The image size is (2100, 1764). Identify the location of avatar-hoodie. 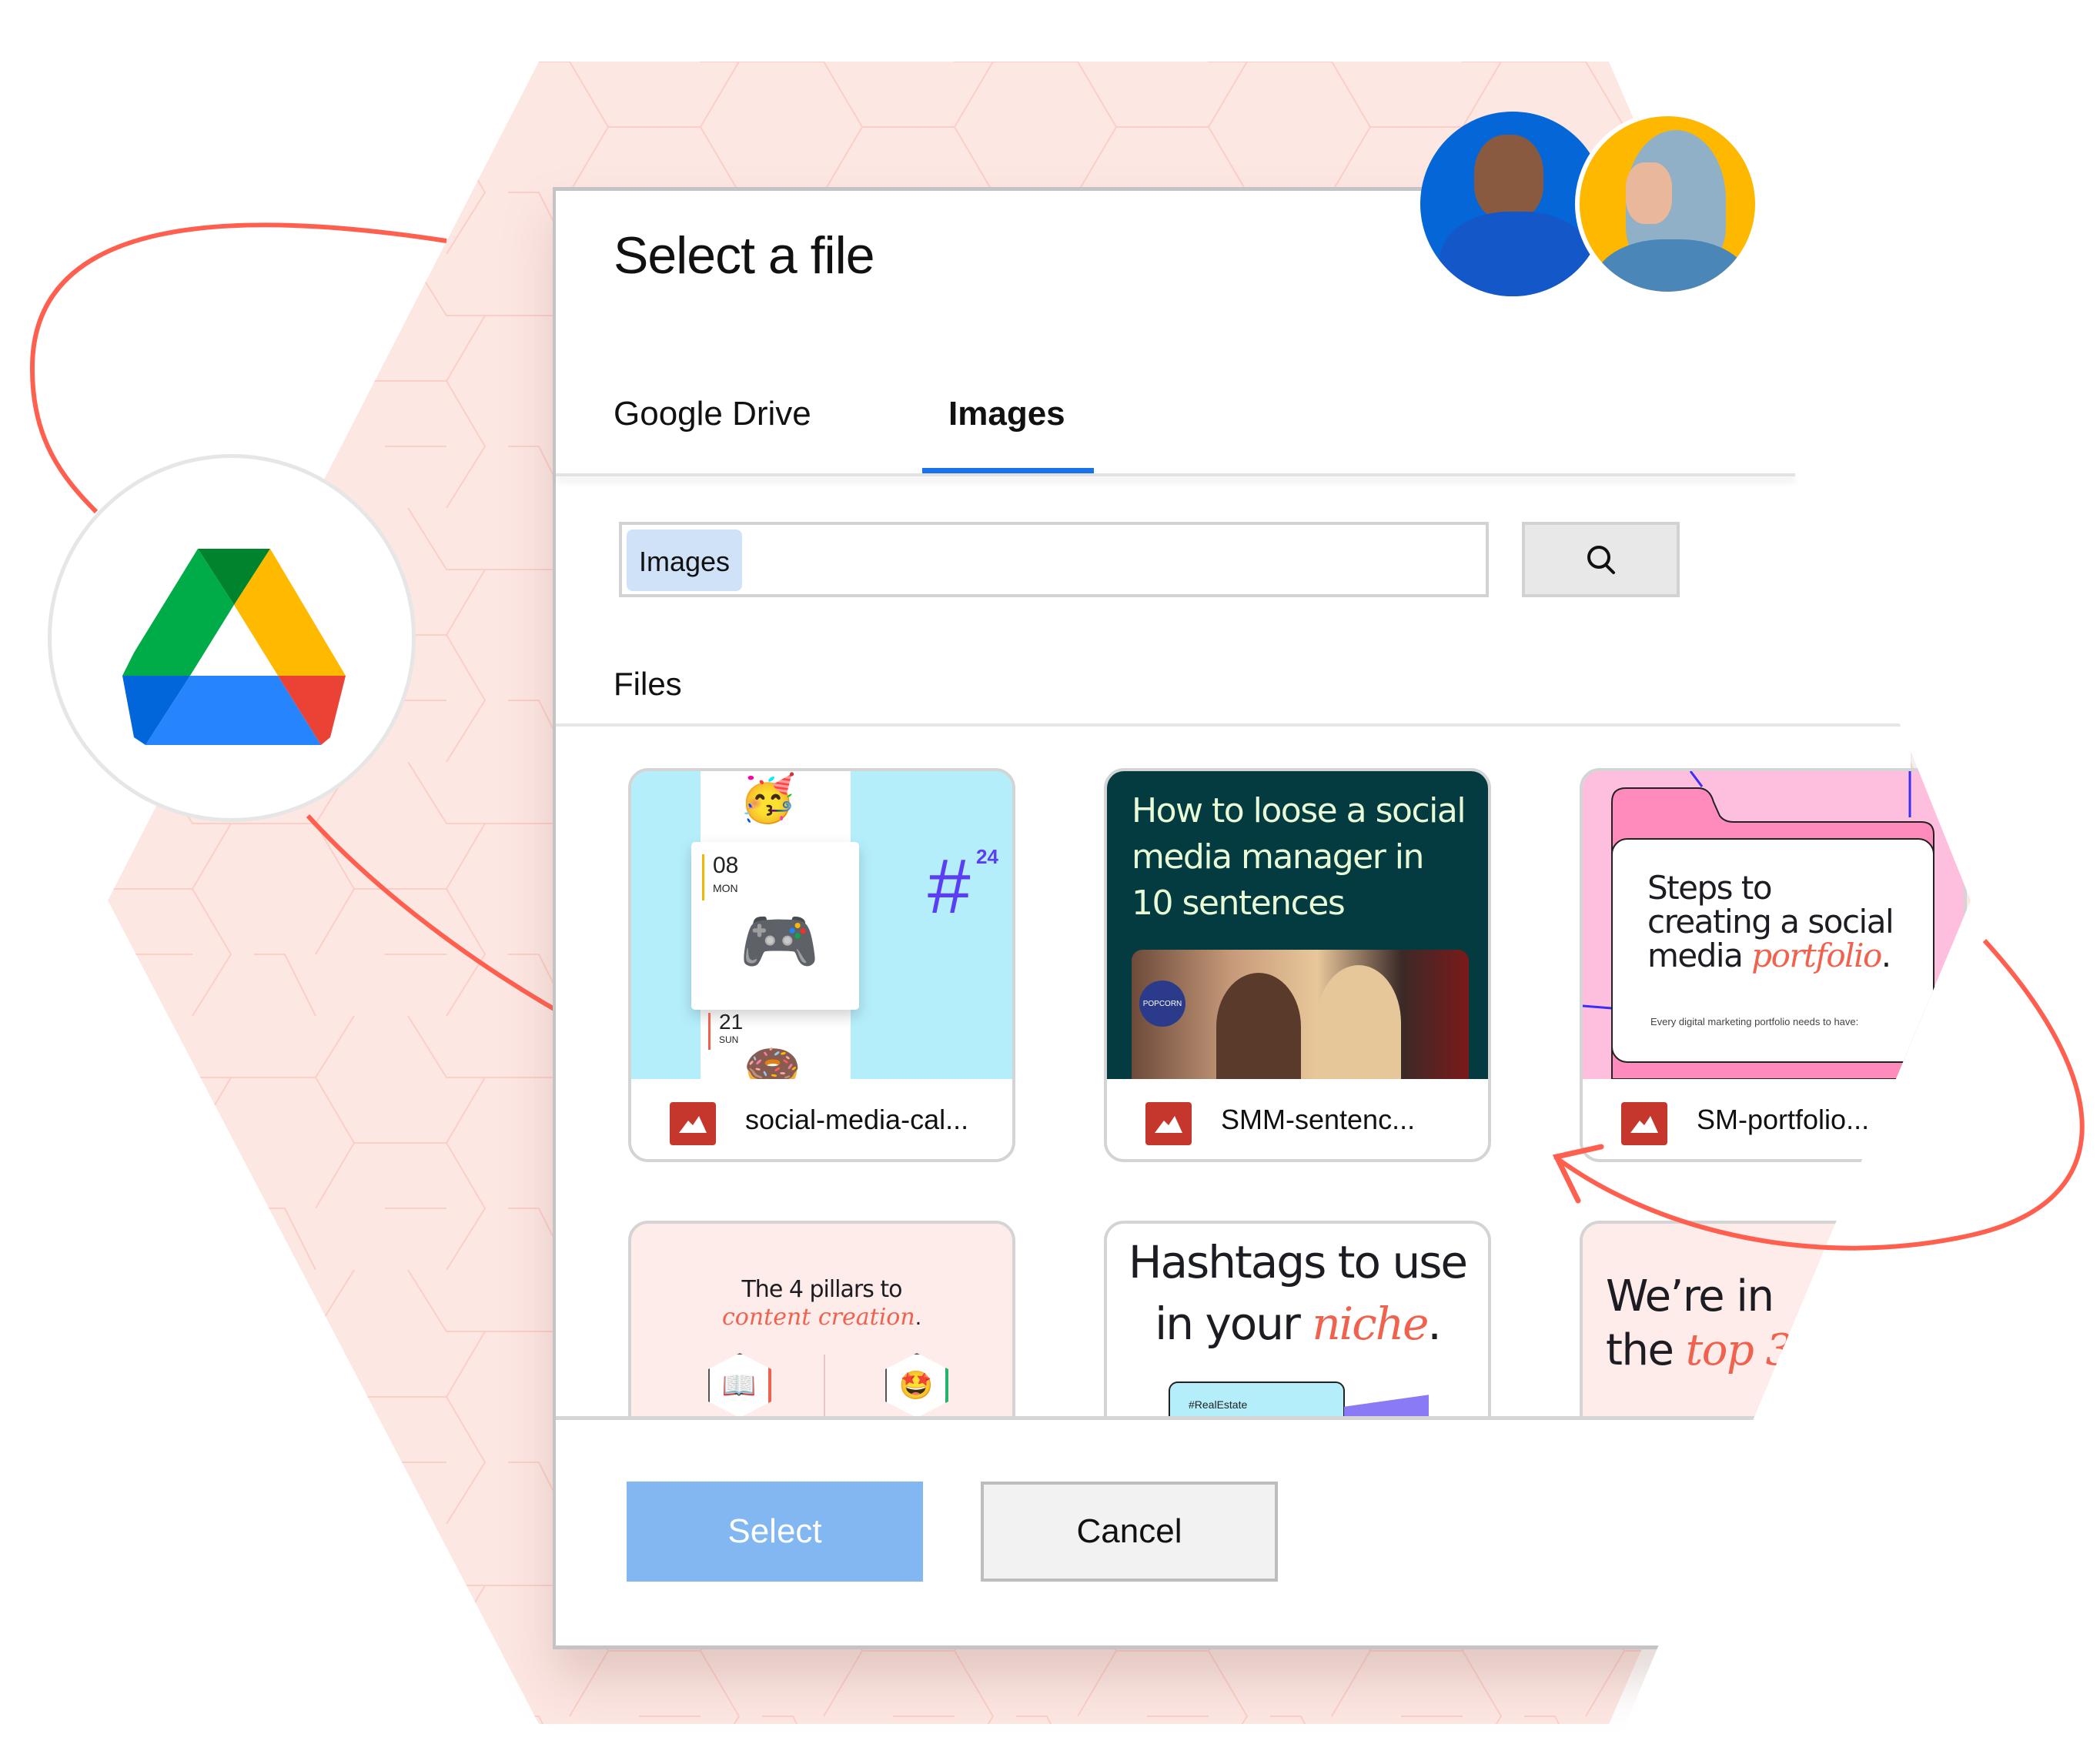
(1516, 254).